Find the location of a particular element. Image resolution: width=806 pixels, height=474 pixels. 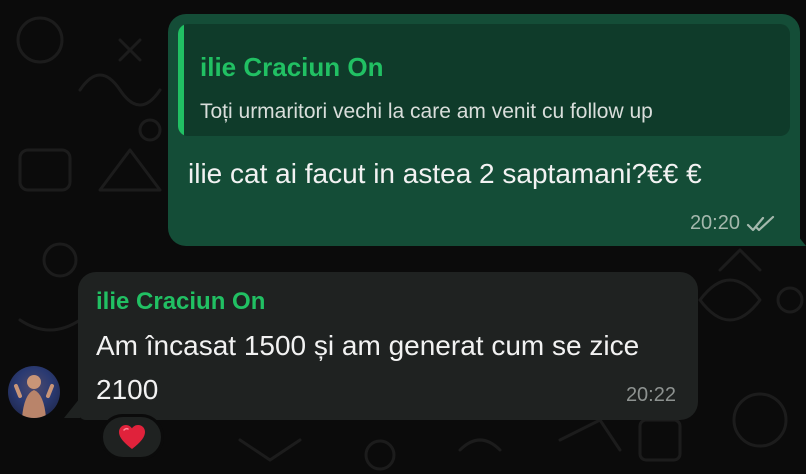

avatar-figure-icon is located at coordinates (34, 396).